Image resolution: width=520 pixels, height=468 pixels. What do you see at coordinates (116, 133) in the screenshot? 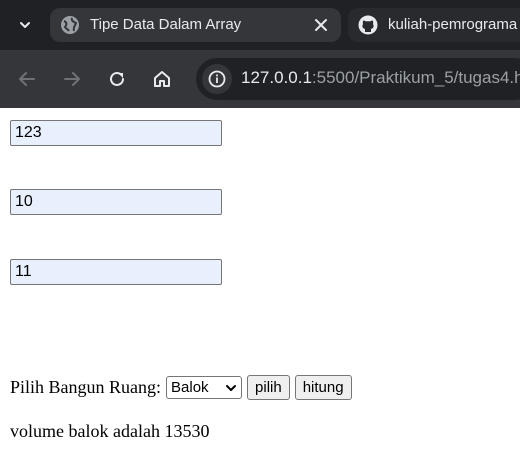
I see `input-1: 123` at bounding box center [116, 133].